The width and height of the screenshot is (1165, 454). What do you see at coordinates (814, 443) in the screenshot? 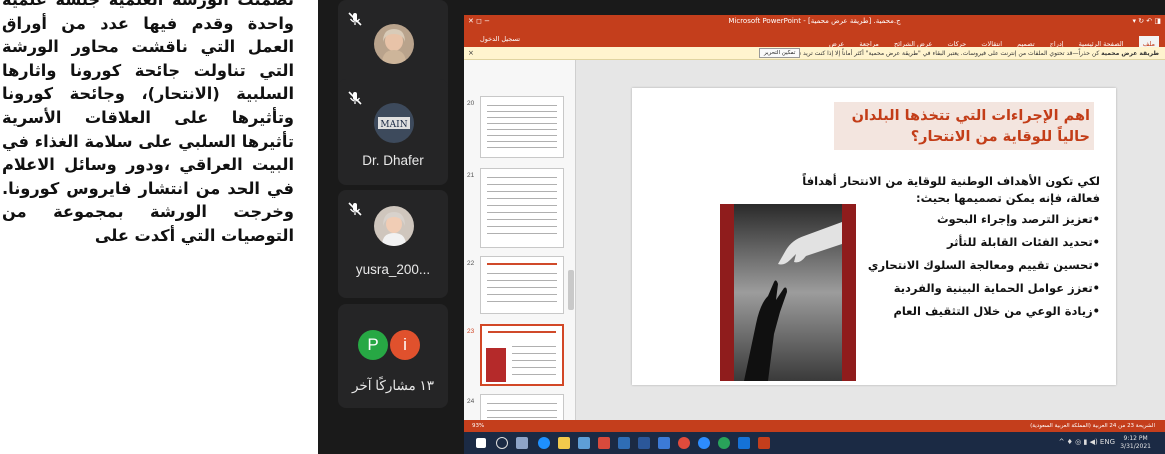
I see `windows-taskbar: ^ ♦ ◎ ▮ ◀) ENG 9:12 PM 3/31/2021` at bounding box center [814, 443].